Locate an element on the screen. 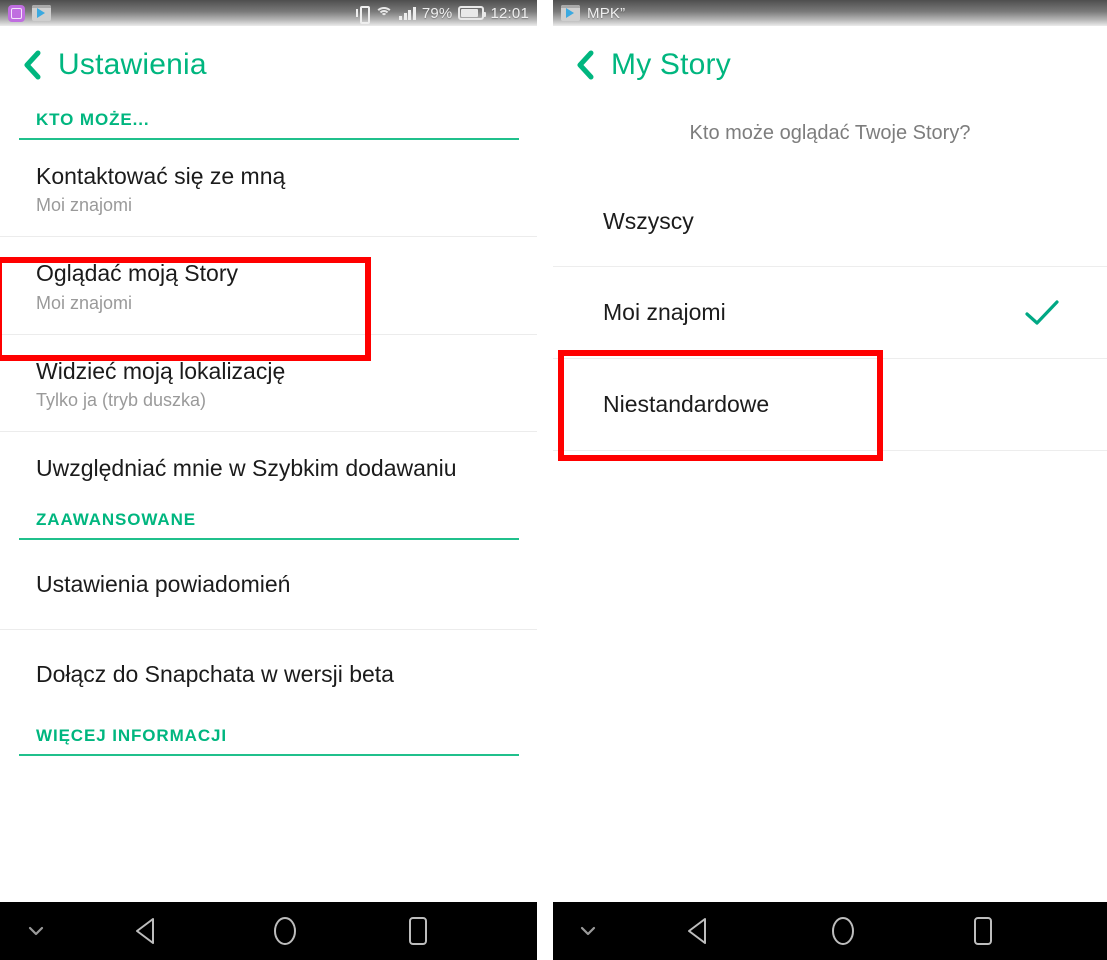 Image resolution: width=1107 pixels, height=960 pixels. page-title: Ustawienia is located at coordinates (132, 64).